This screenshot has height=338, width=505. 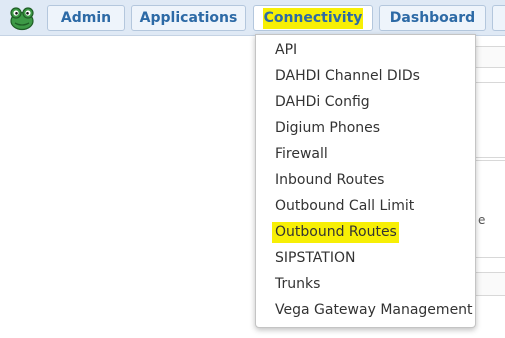 I want to click on menu-item-trunks: Trunks, so click(x=297, y=284).